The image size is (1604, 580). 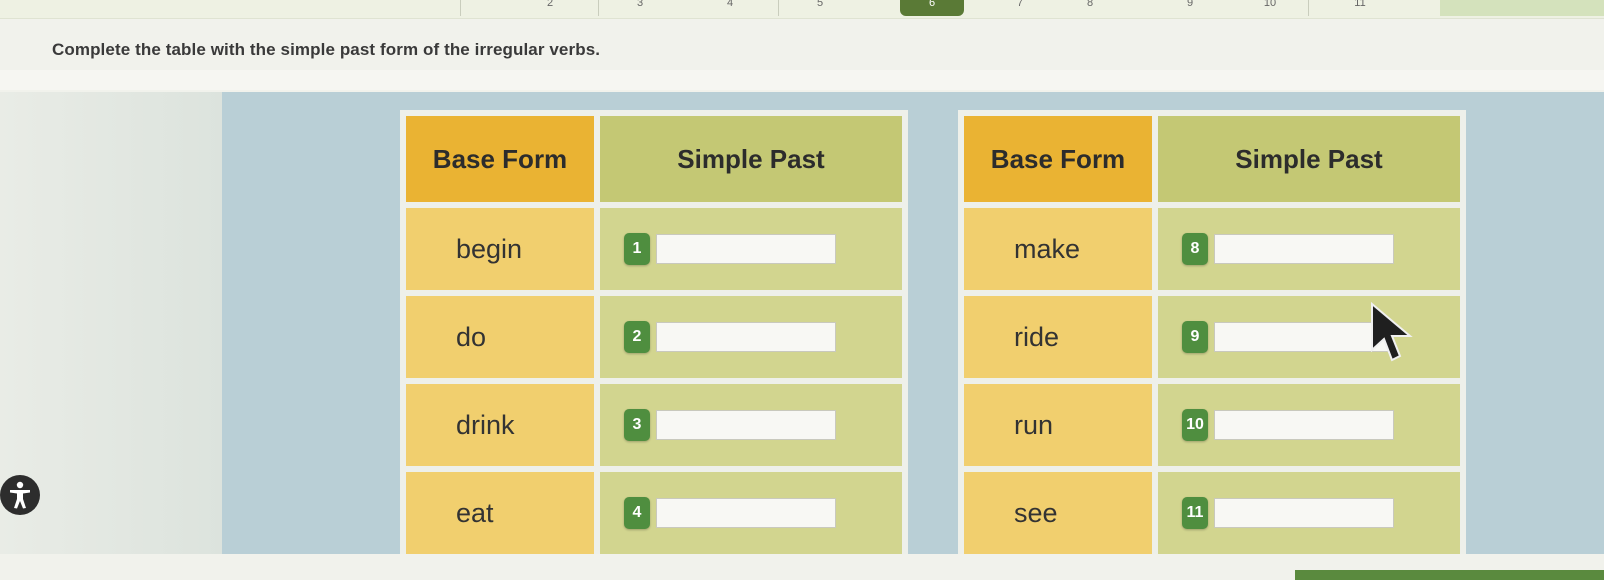 I want to click on table-row: do 2, so click(x=654, y=337).